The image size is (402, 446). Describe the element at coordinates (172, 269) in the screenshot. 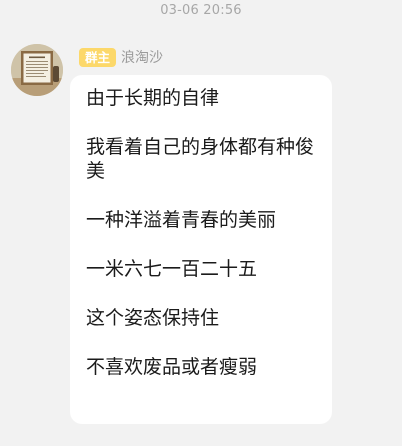

I see `message-line: 一米六七一百二十五` at that location.